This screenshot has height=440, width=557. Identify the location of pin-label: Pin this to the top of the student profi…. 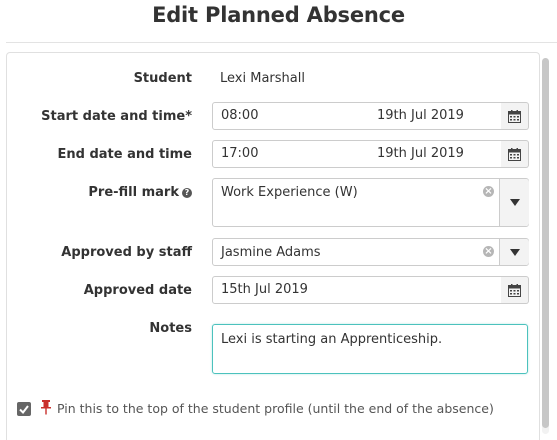
(275, 408).